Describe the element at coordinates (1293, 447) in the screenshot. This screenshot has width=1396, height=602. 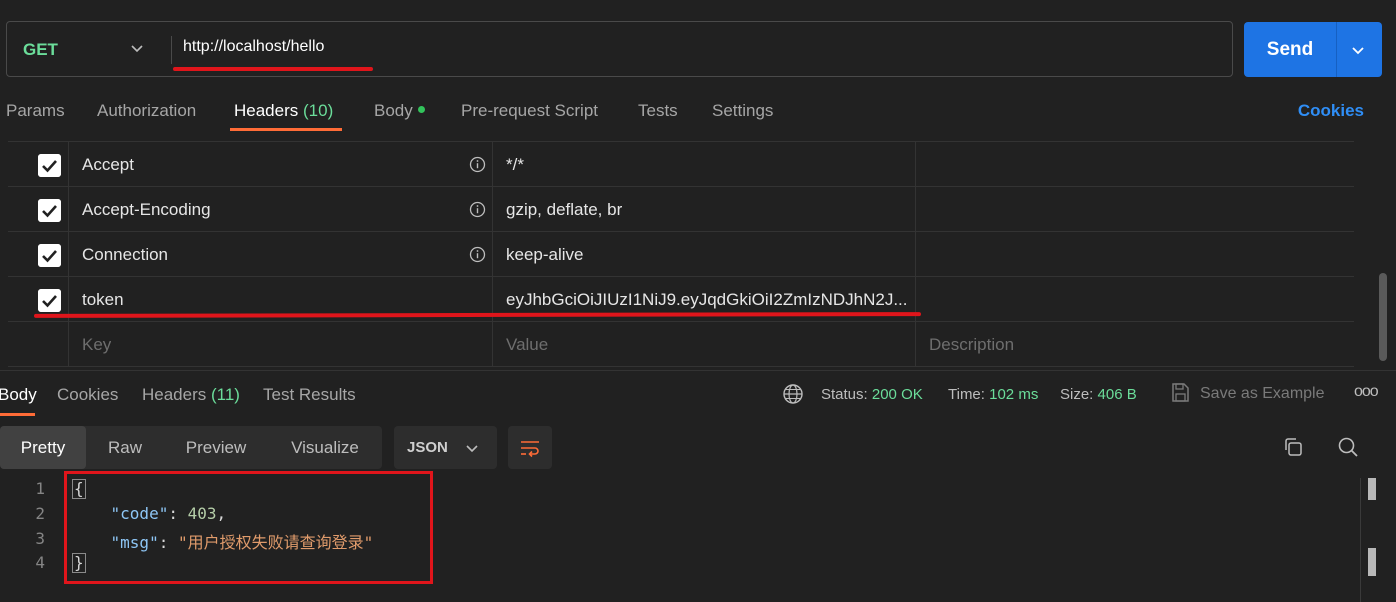
I see `copy-icon` at that location.